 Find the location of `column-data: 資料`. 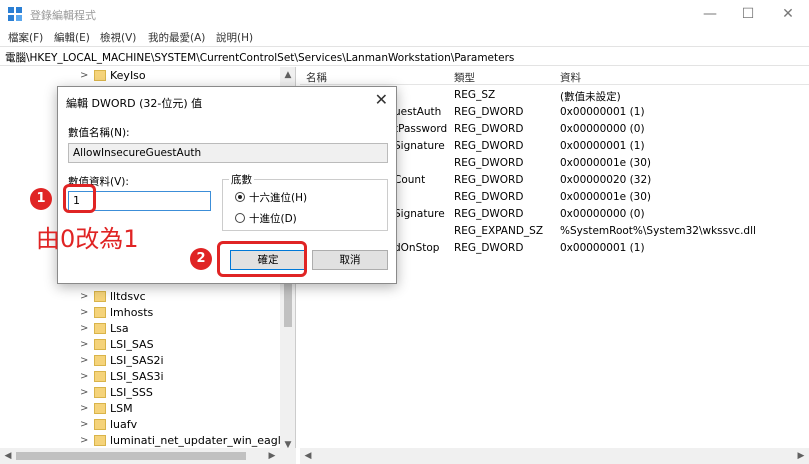

column-data: 資料 is located at coordinates (570, 77).